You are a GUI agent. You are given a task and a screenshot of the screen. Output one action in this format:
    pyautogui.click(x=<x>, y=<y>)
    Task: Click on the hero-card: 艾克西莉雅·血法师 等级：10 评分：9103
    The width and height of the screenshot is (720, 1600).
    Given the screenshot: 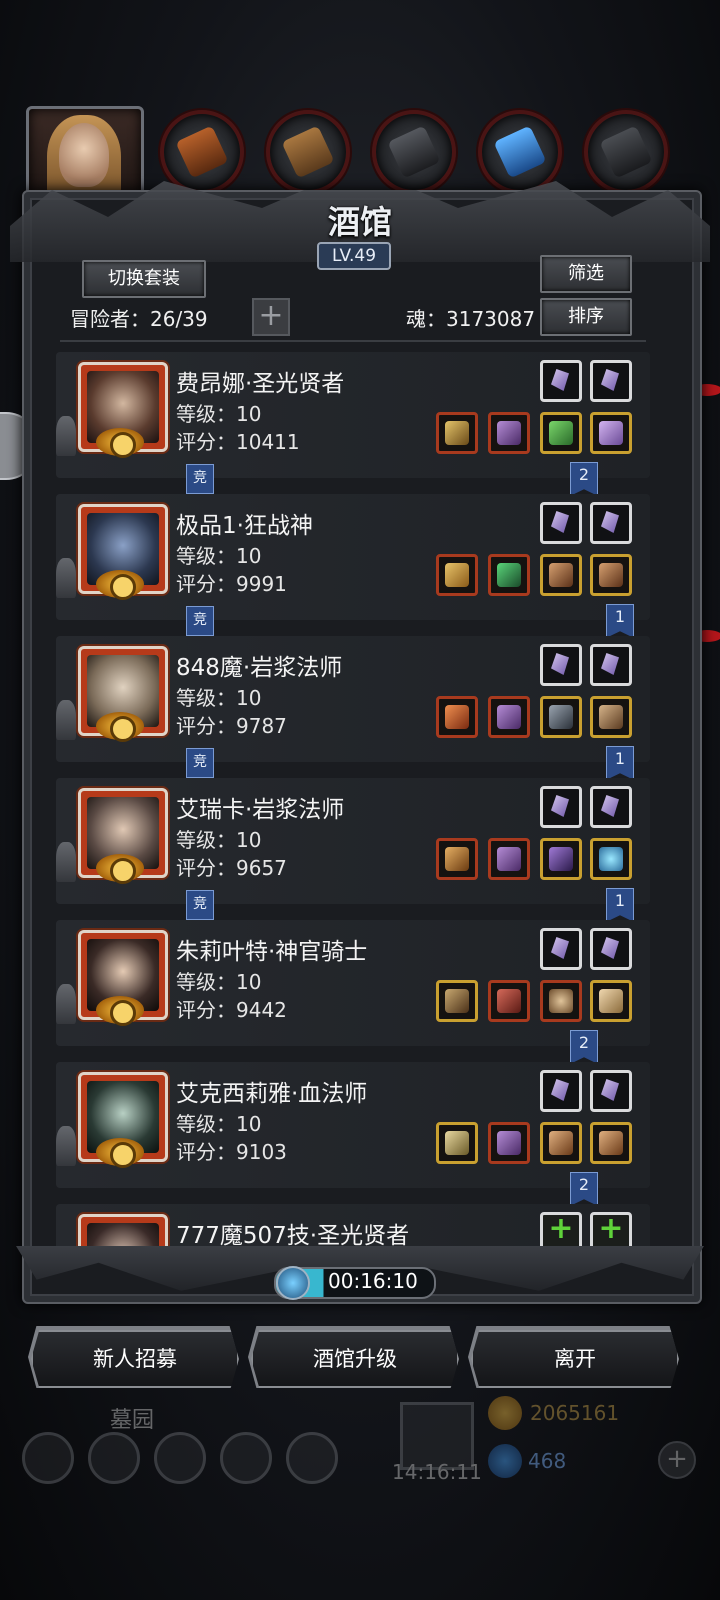 What is the action you would take?
    pyautogui.click(x=353, y=1125)
    